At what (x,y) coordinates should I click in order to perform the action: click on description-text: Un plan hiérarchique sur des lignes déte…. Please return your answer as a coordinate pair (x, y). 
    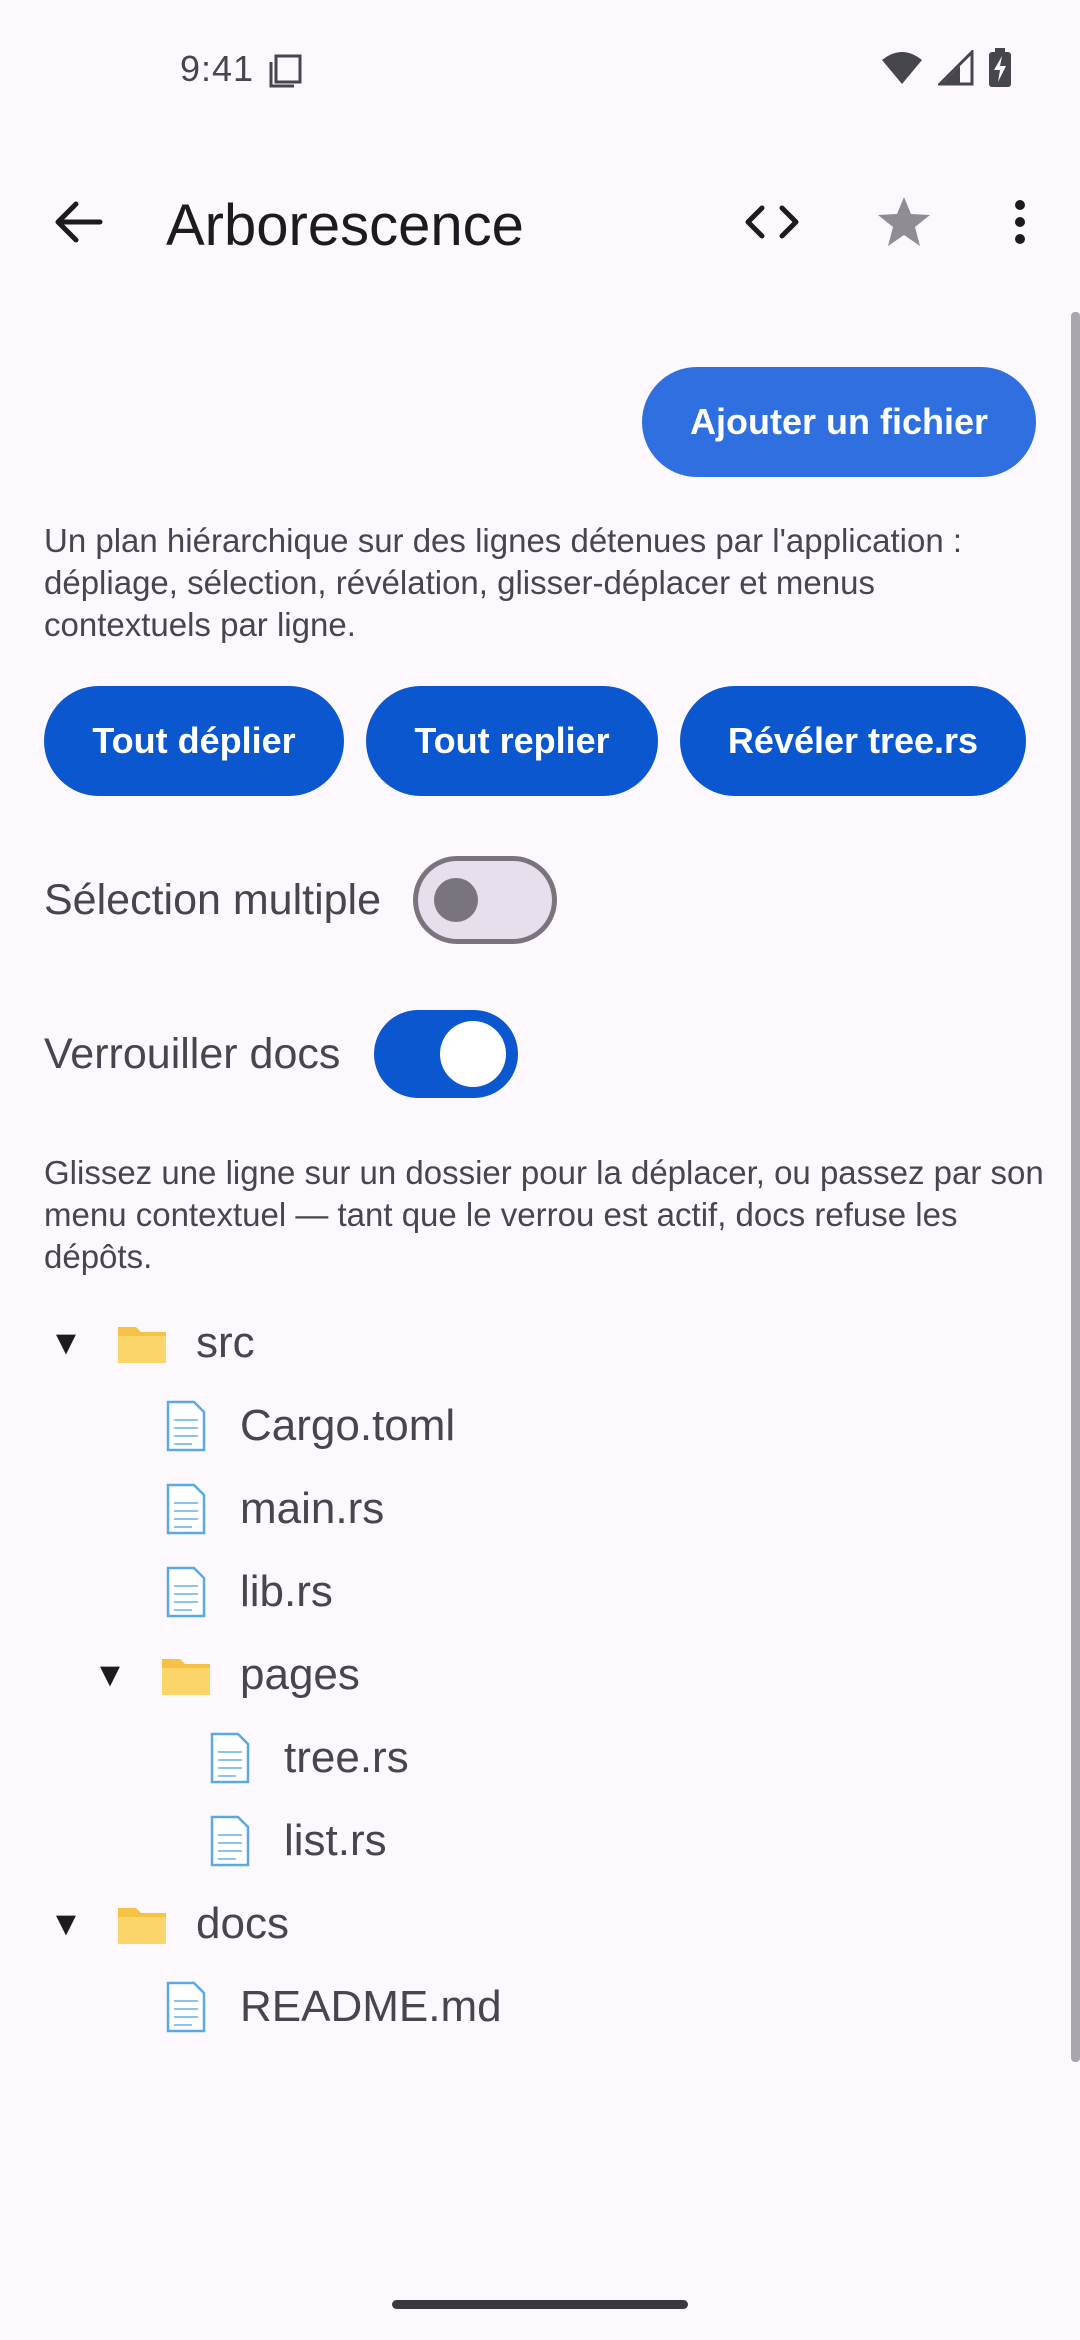
    Looking at the image, I should click on (503, 582).